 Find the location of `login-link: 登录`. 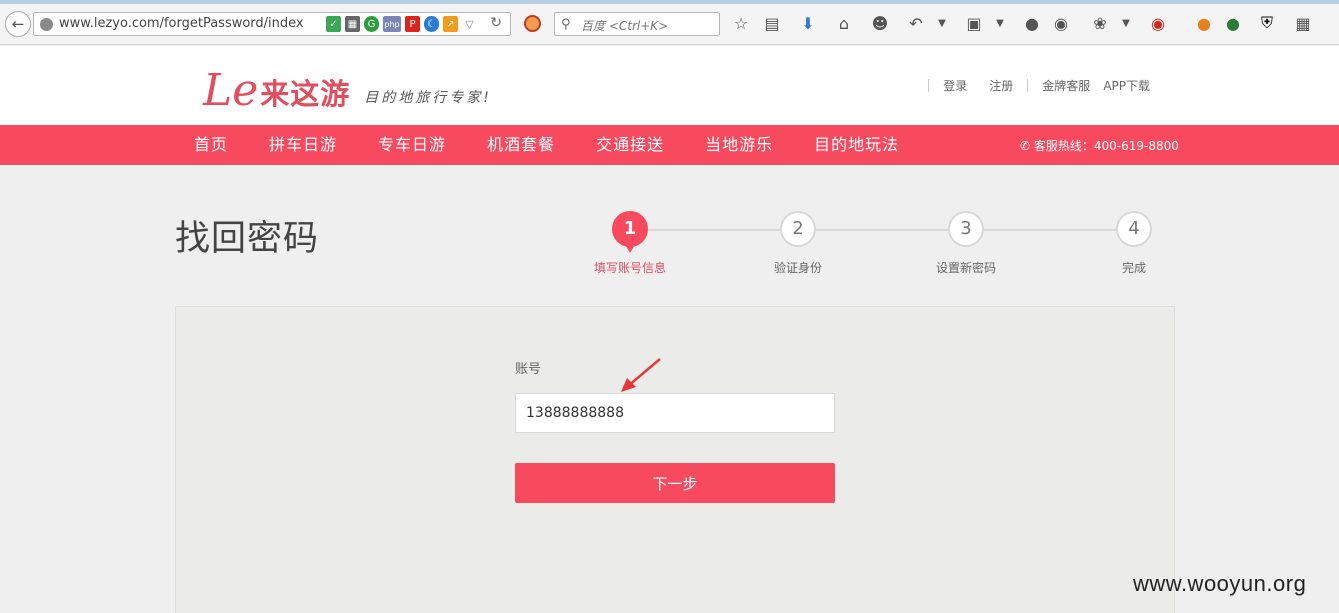

login-link: 登录 is located at coordinates (955, 85).